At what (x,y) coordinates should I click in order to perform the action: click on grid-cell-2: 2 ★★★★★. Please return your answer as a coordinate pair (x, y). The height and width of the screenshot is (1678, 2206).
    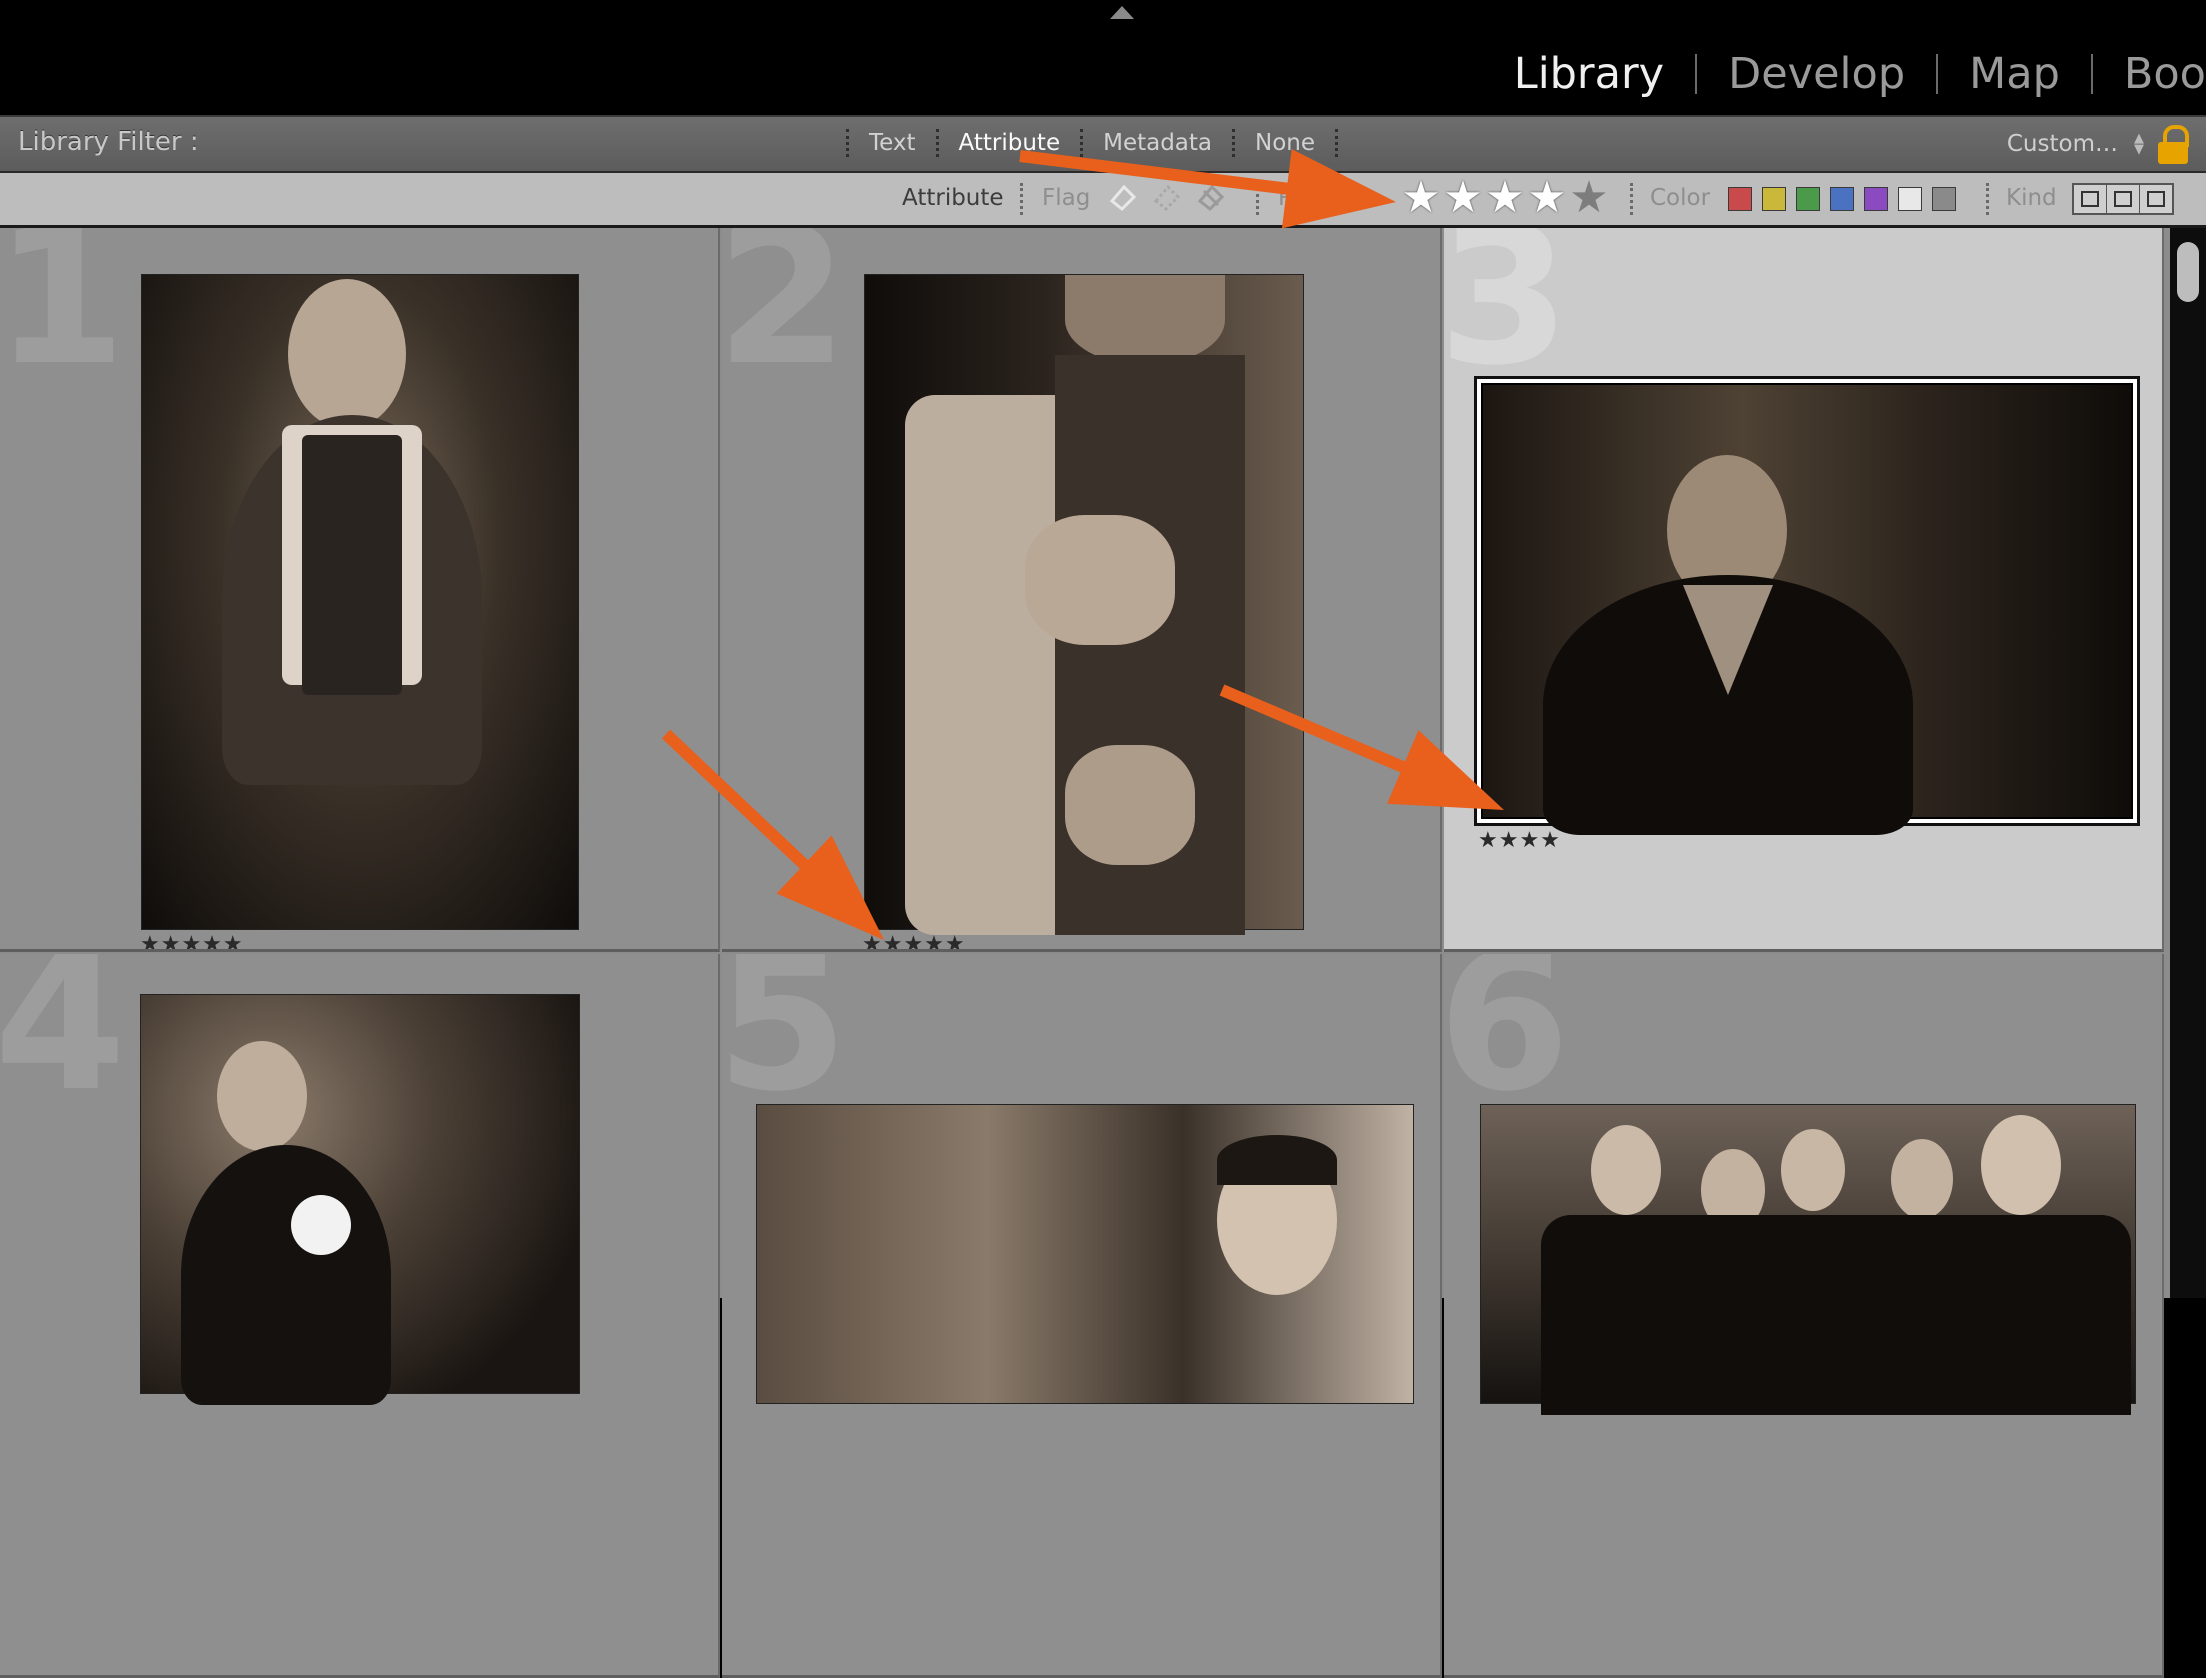
    Looking at the image, I should click on (1082, 590).